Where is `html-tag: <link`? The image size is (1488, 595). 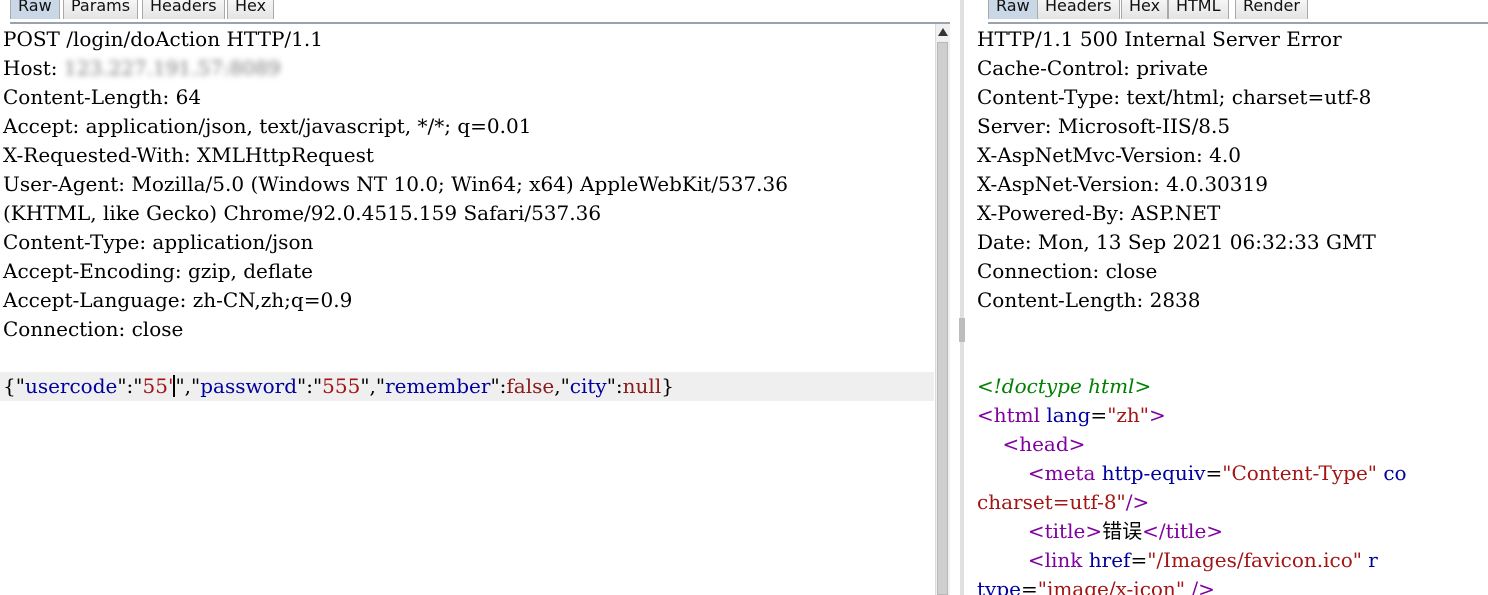
html-tag: <link is located at coordinates (1055, 560).